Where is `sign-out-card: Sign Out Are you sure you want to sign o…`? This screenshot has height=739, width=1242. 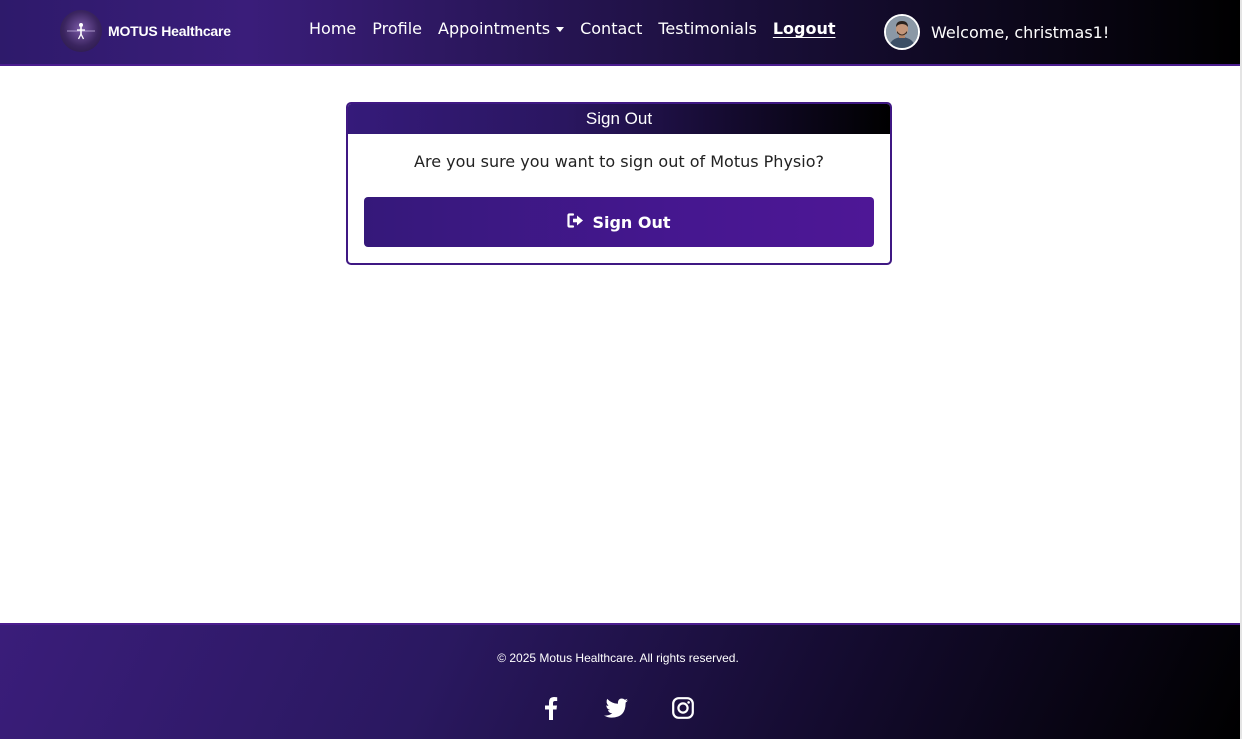
sign-out-card: Sign Out Are you sure you want to sign o… is located at coordinates (619, 183).